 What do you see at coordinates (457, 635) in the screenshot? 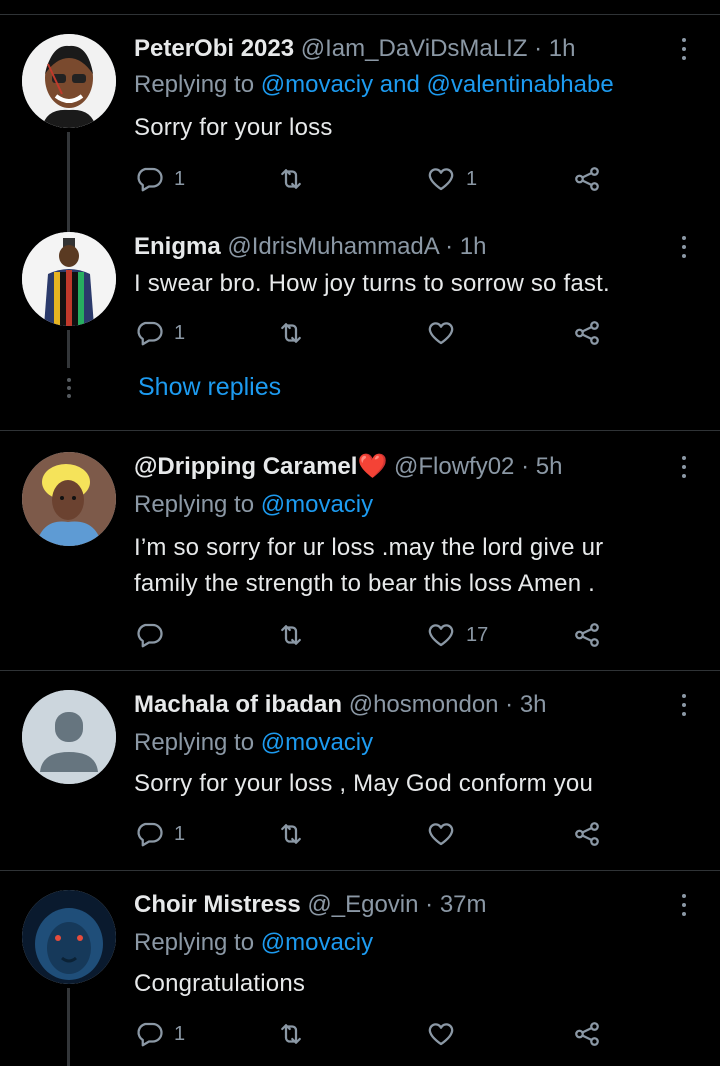
I see `like-button: 17` at bounding box center [457, 635].